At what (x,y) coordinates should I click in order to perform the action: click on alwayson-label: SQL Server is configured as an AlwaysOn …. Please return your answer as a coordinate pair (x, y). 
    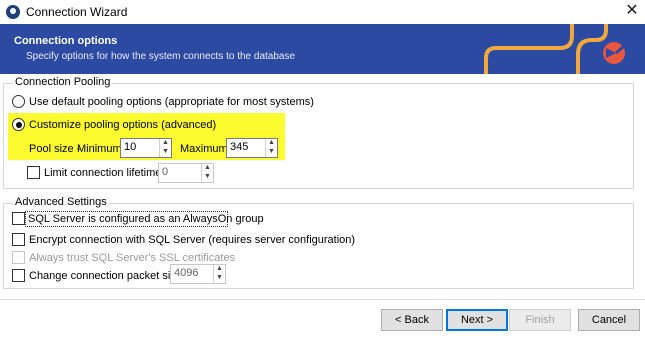
    Looking at the image, I should click on (146, 219).